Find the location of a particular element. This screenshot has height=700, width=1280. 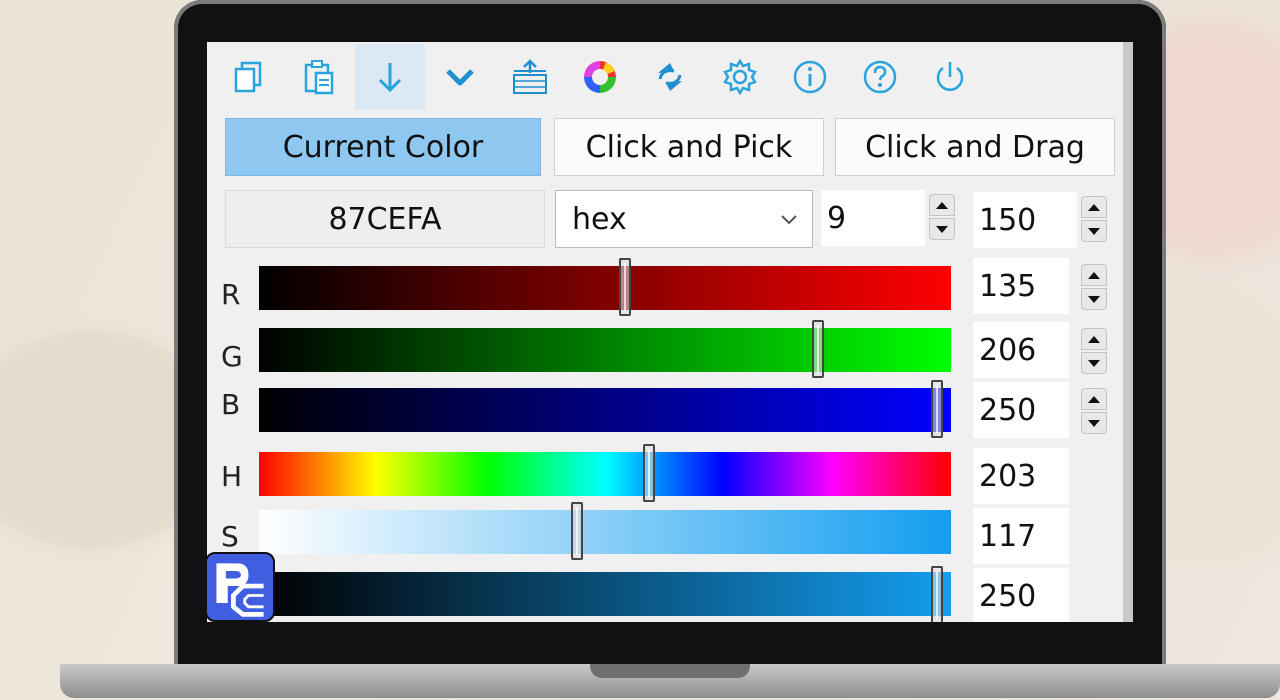

channel-label-r: R is located at coordinates (231, 294).